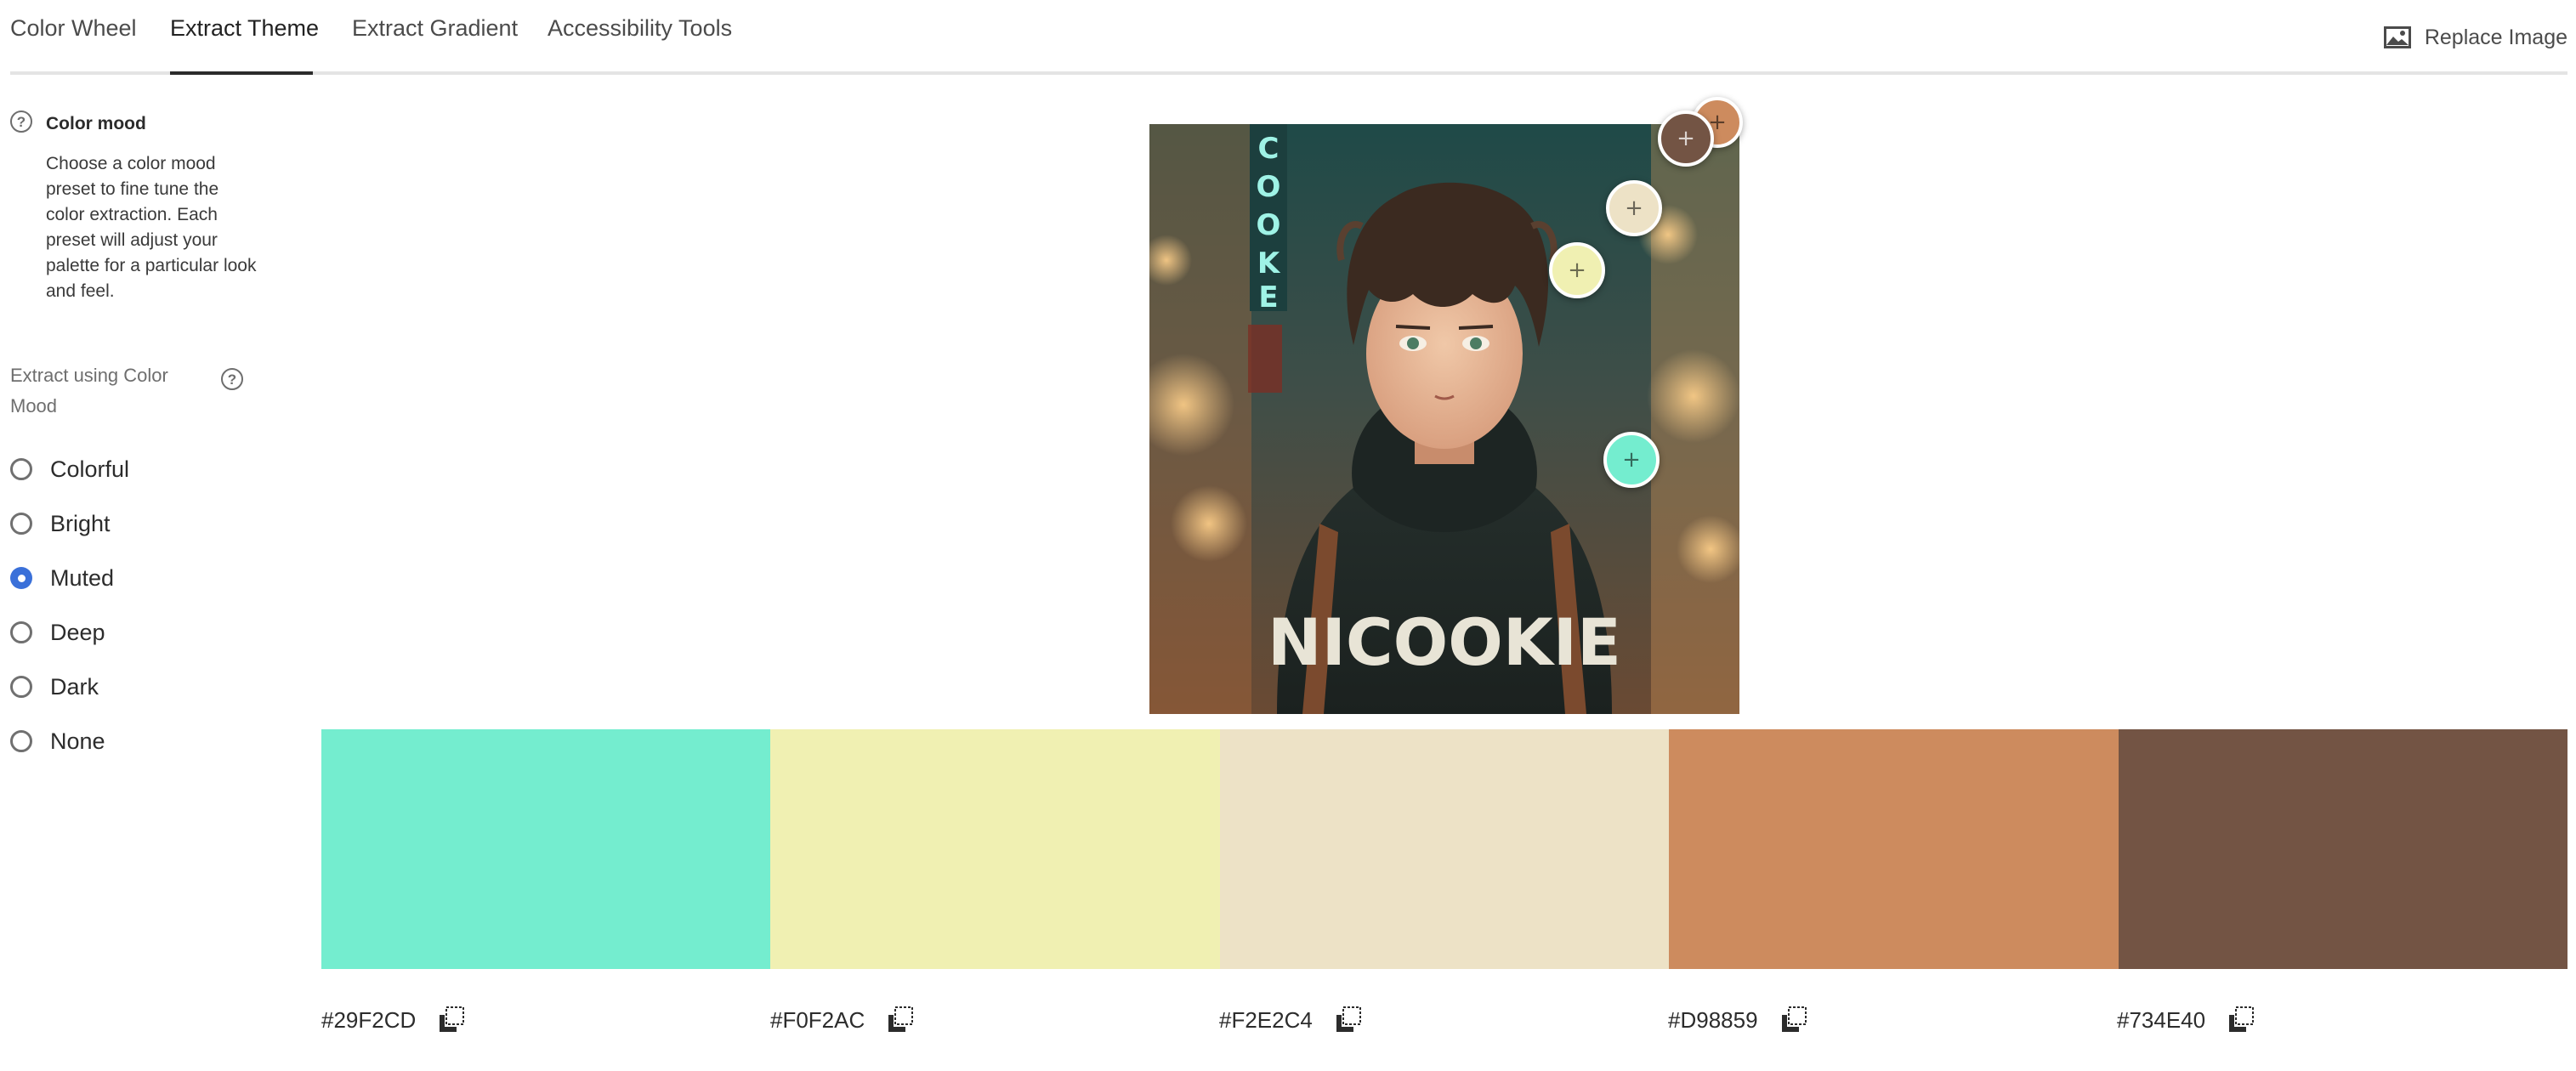  Describe the element at coordinates (1269, 263) in the screenshot. I see `neon-sign-letter-4: K` at that location.